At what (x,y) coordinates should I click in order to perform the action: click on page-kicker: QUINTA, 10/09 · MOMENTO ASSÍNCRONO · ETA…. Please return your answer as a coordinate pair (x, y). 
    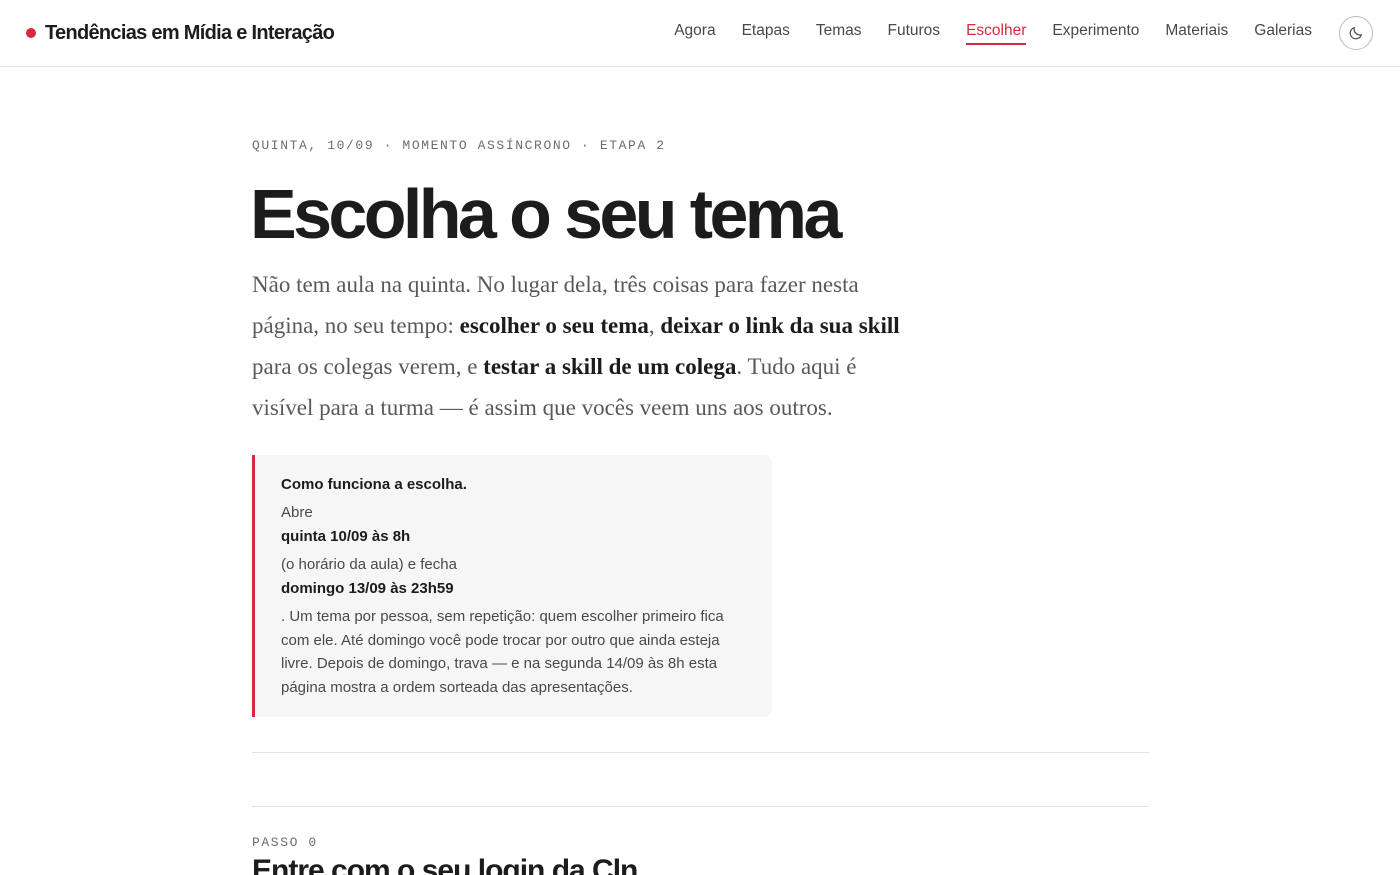
    Looking at the image, I should click on (459, 145).